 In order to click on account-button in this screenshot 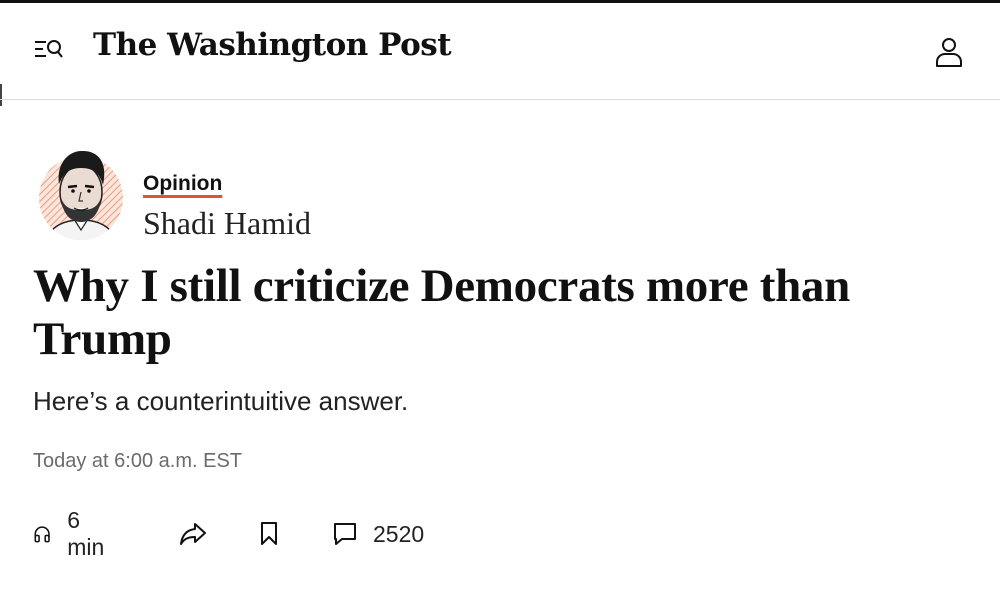, I will do `click(949, 52)`.